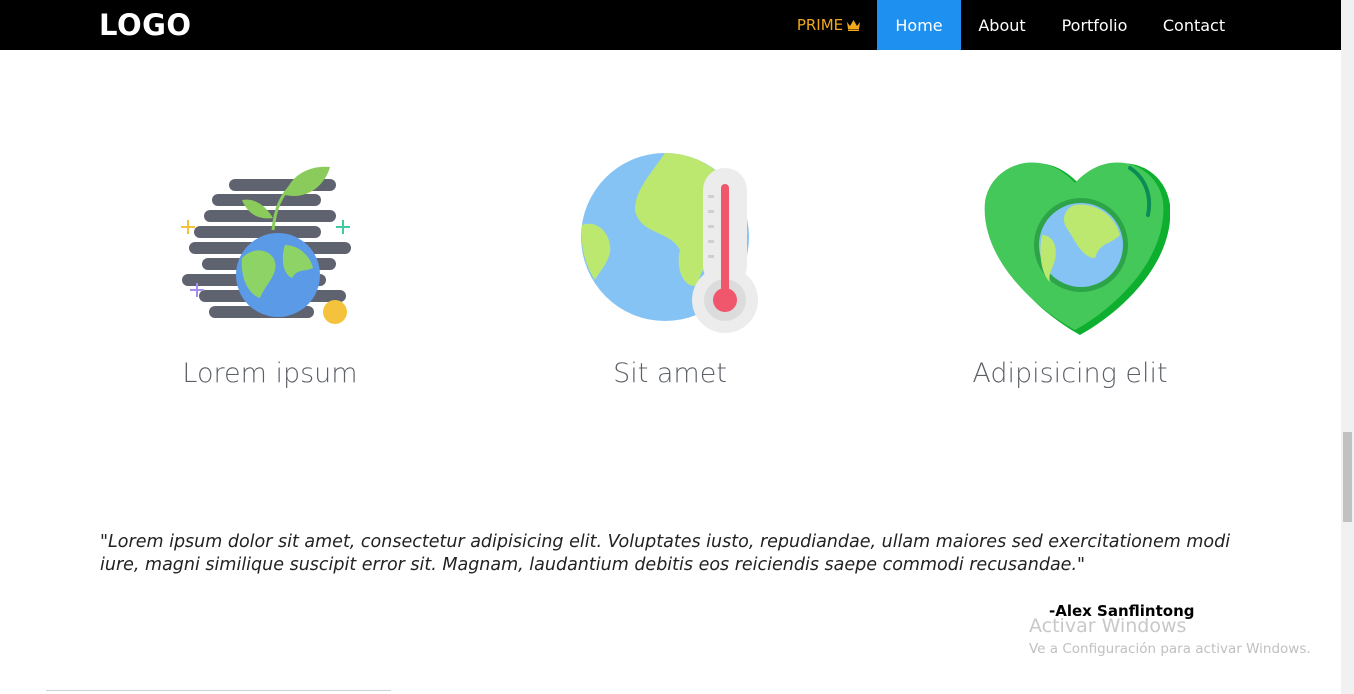  Describe the element at coordinates (218, 690) in the screenshot. I see `divider` at that location.